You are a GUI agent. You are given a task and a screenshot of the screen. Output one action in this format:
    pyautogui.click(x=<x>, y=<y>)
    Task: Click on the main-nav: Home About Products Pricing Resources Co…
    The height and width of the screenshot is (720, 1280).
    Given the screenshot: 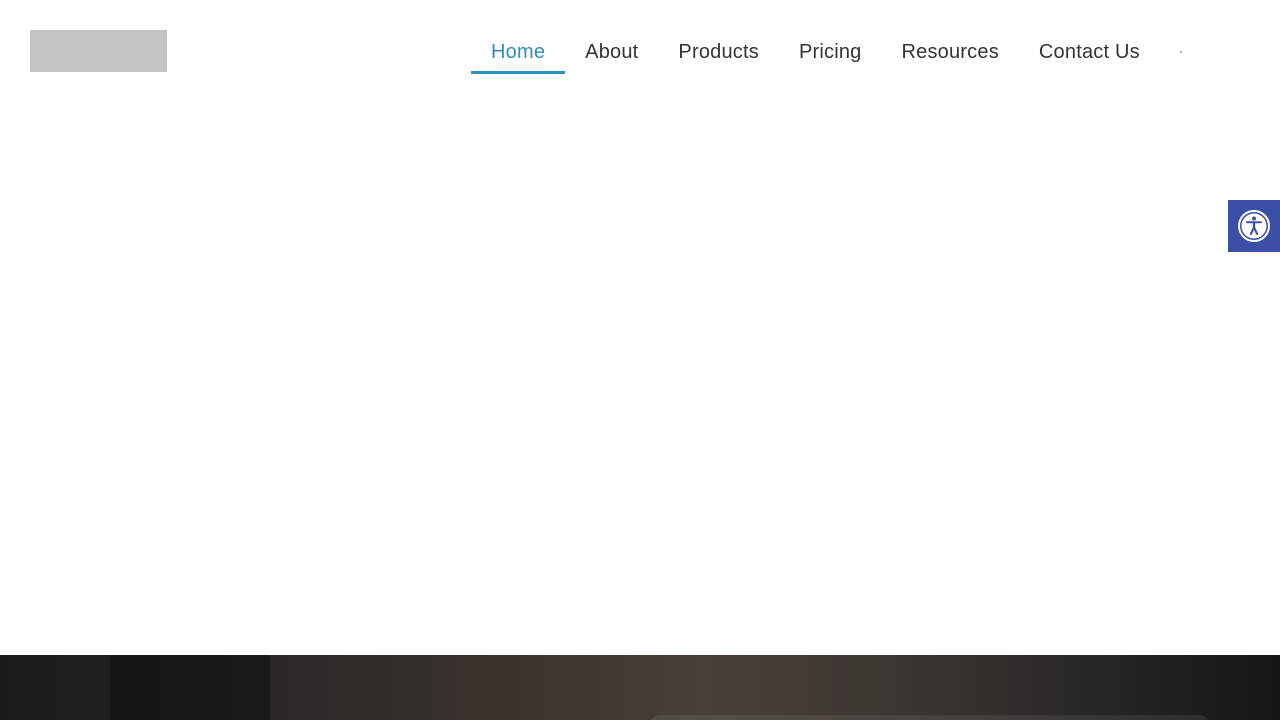 What is the action you would take?
    pyautogui.click(x=826, y=52)
    